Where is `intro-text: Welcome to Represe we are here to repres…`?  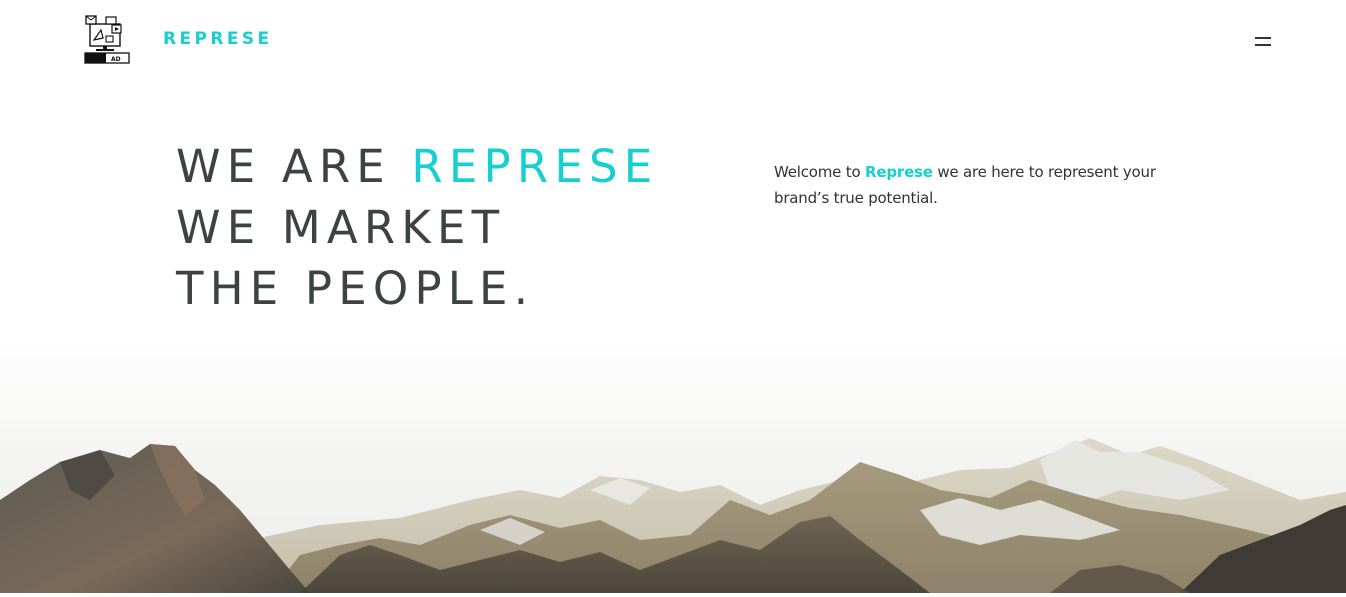
intro-text: Welcome to Represe we are here to repres… is located at coordinates (984, 185).